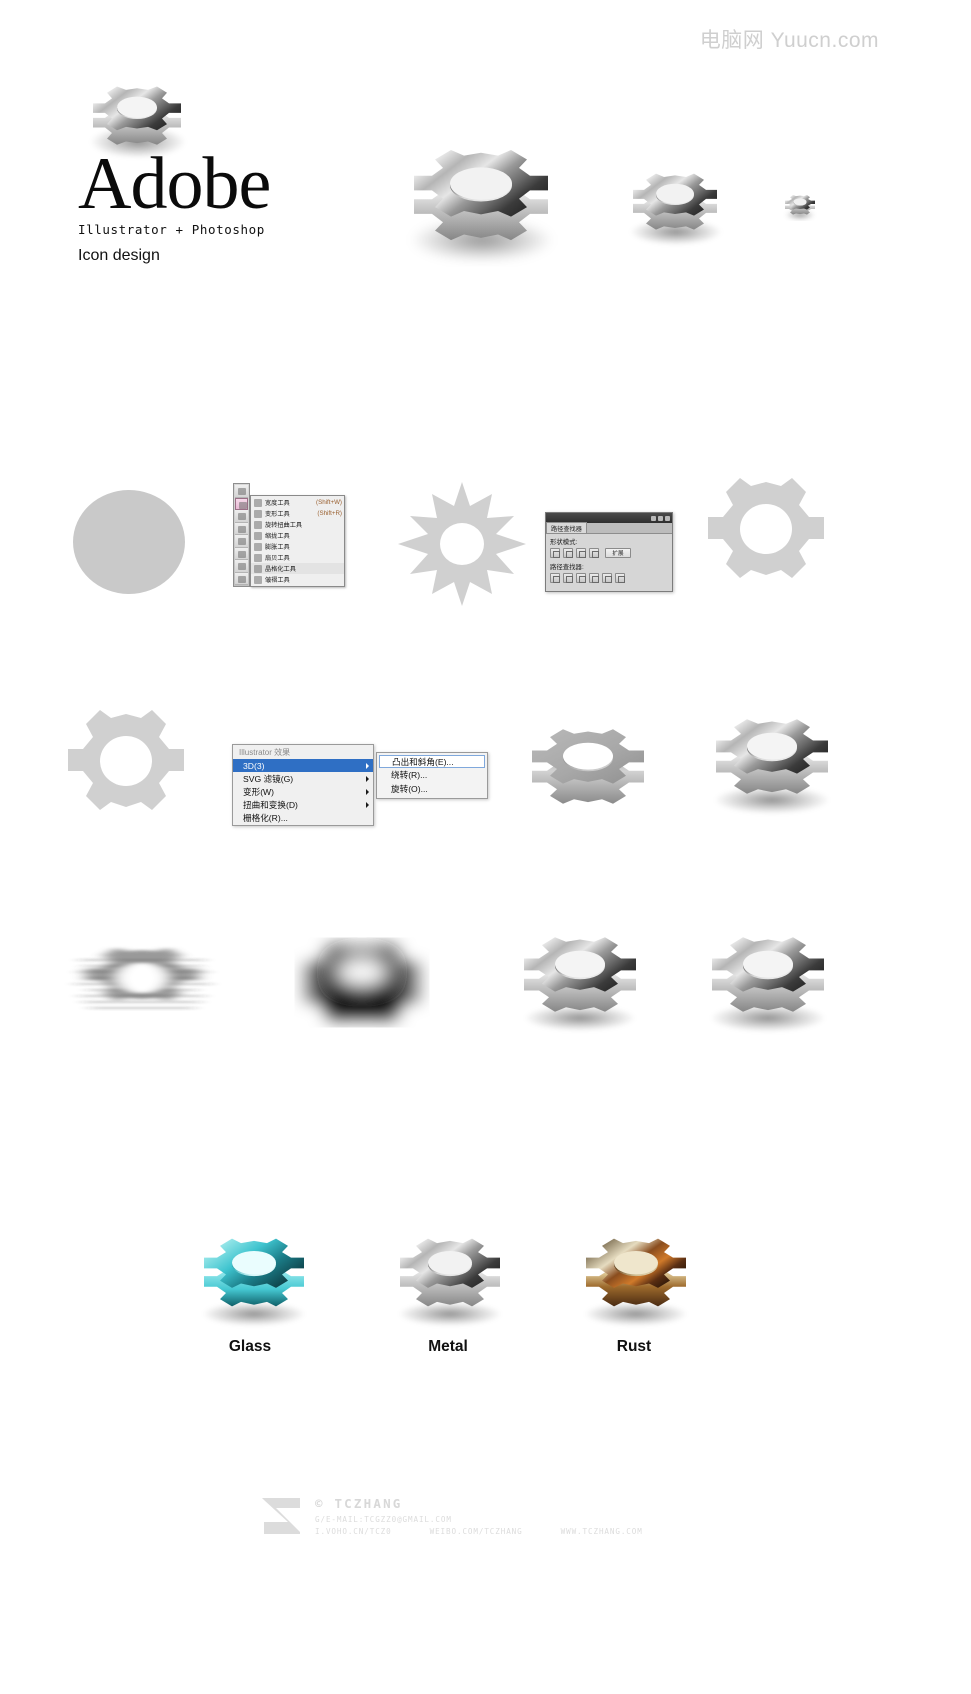  What do you see at coordinates (329, 513) in the screenshot?
I see `tool-shortcut: (Shift+R)` at bounding box center [329, 513].